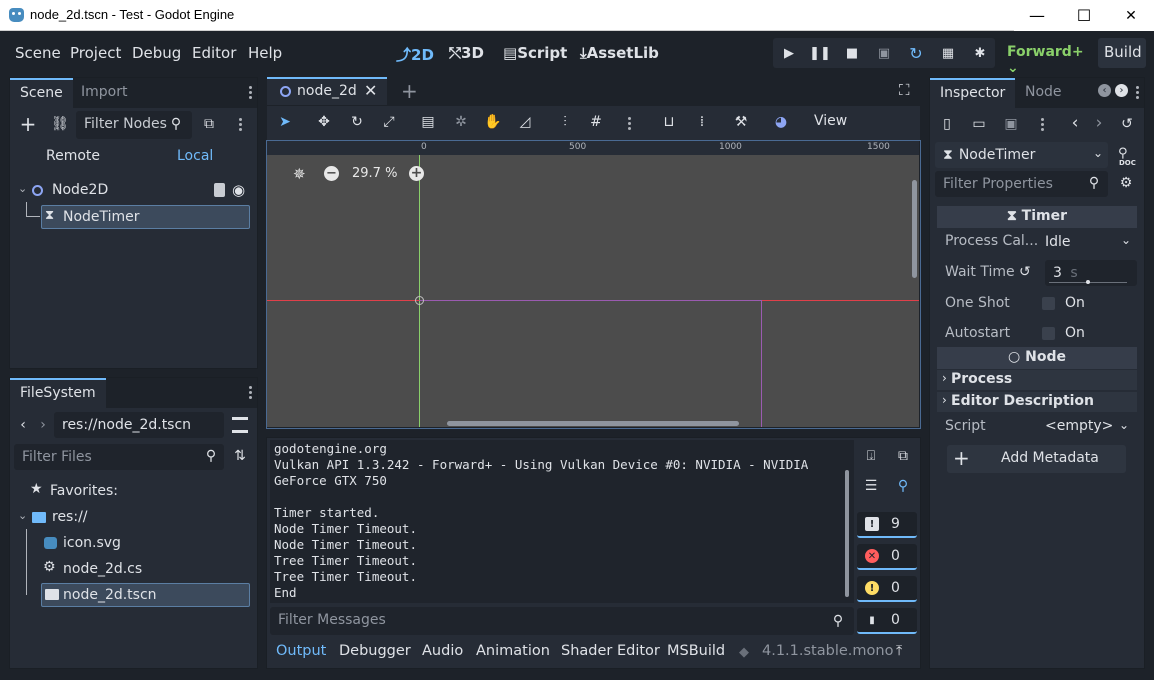  What do you see at coordinates (619, 53) in the screenshot?
I see `workspace-assetlib-button: ⤓AssetLib` at bounding box center [619, 53].